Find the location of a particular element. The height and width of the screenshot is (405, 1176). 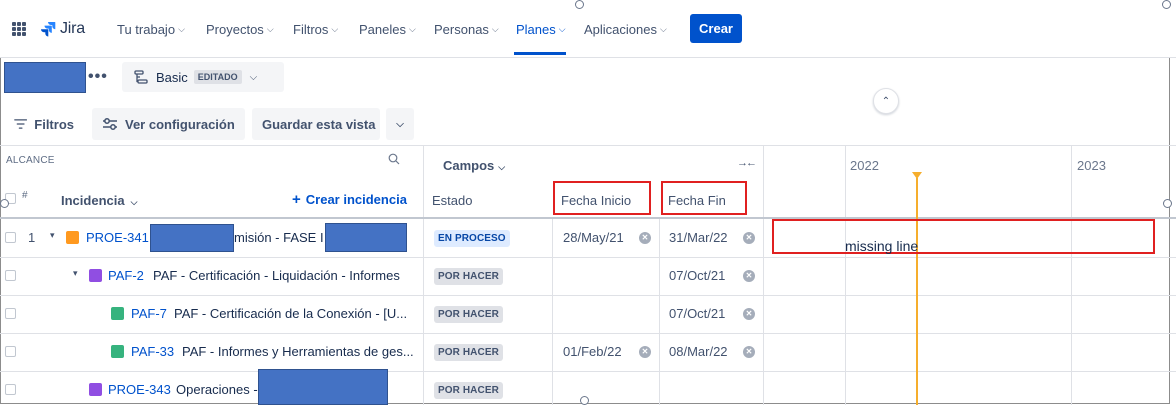

issue-summary: misión - FASE I is located at coordinates (279, 237).